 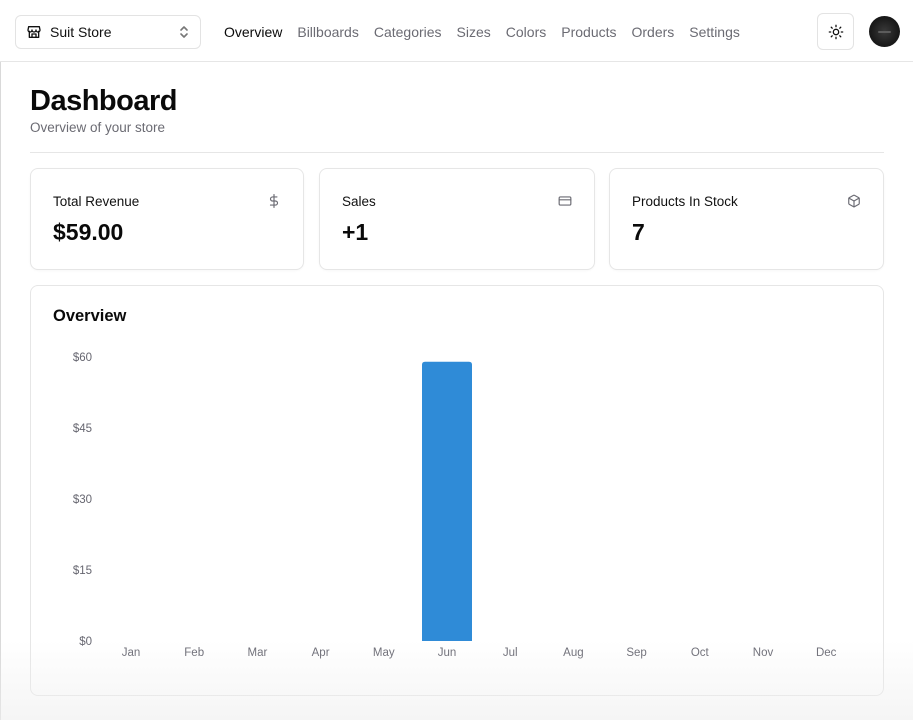 I want to click on user-avatar, so click(x=884, y=31).